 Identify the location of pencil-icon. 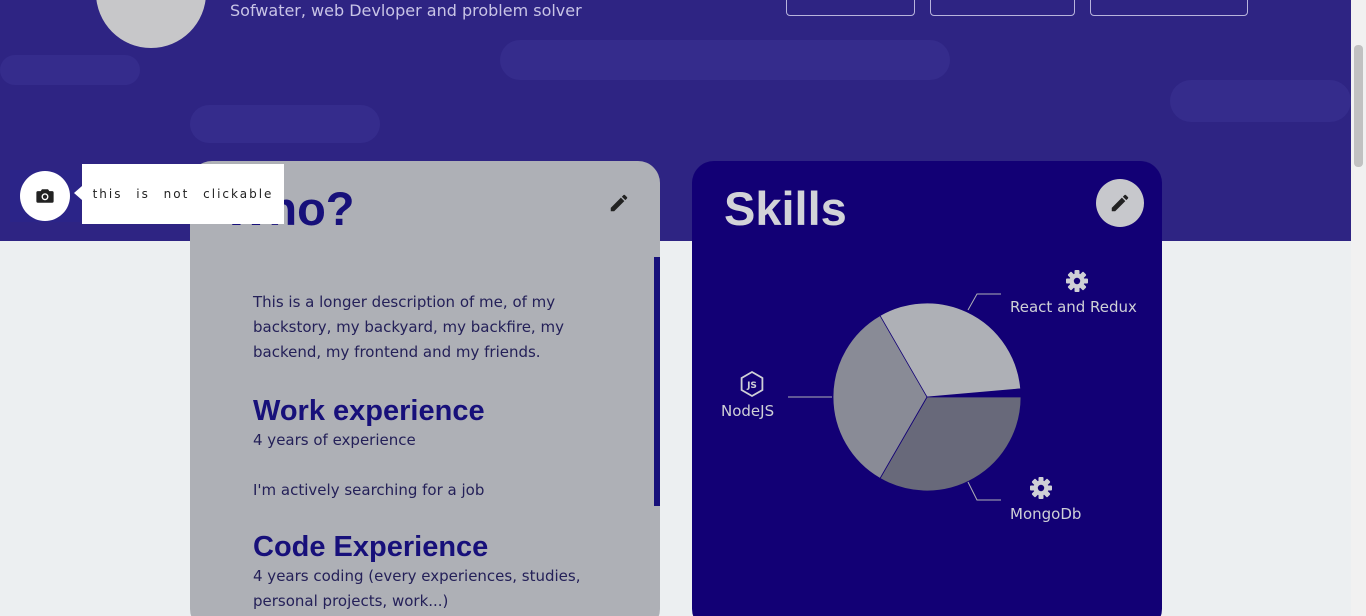
(619, 203).